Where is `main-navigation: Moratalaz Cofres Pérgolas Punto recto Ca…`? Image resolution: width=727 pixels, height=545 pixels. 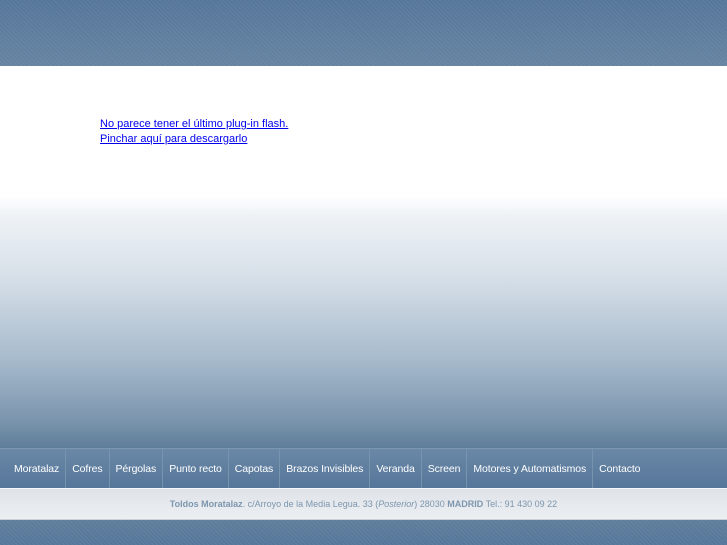 main-navigation: Moratalaz Cofres Pérgolas Punto recto Ca… is located at coordinates (363, 468).